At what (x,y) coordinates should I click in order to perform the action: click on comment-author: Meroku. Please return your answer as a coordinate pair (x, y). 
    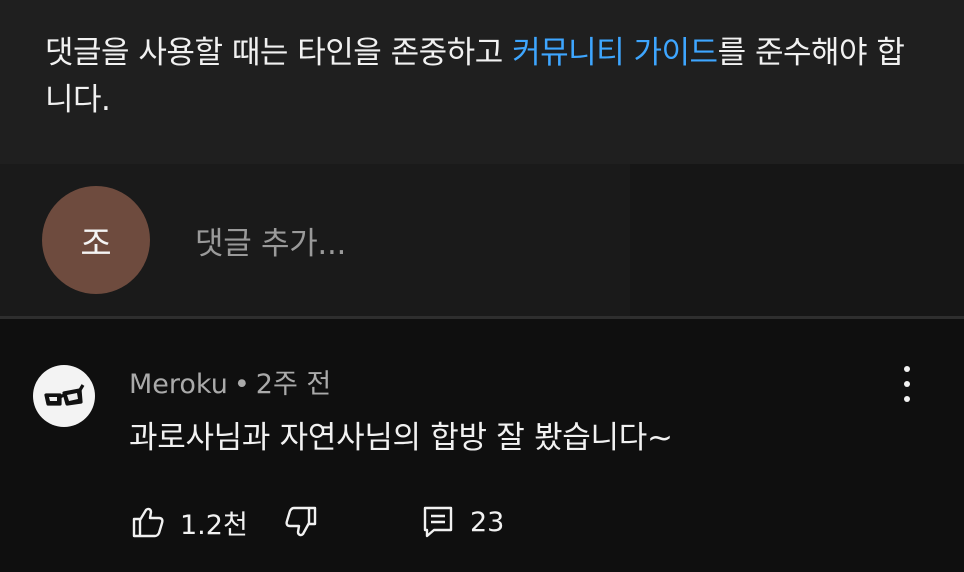
    Looking at the image, I should click on (178, 384).